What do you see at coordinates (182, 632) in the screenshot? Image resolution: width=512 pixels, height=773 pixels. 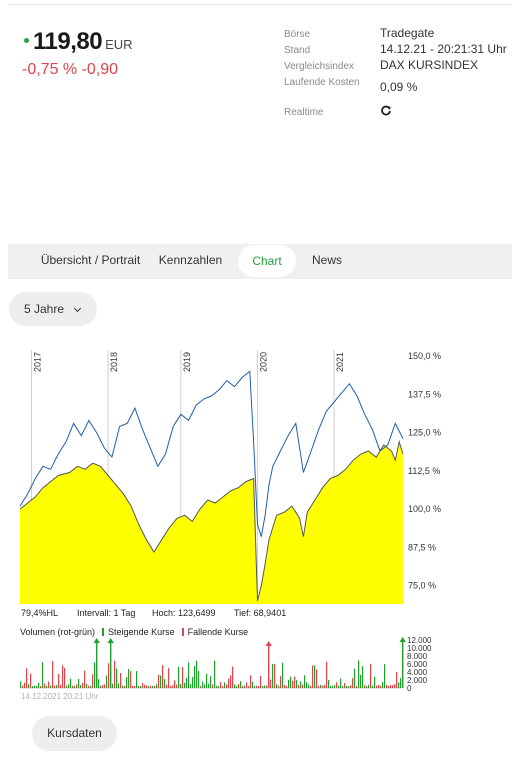 I see `falling-swatch-icon` at bounding box center [182, 632].